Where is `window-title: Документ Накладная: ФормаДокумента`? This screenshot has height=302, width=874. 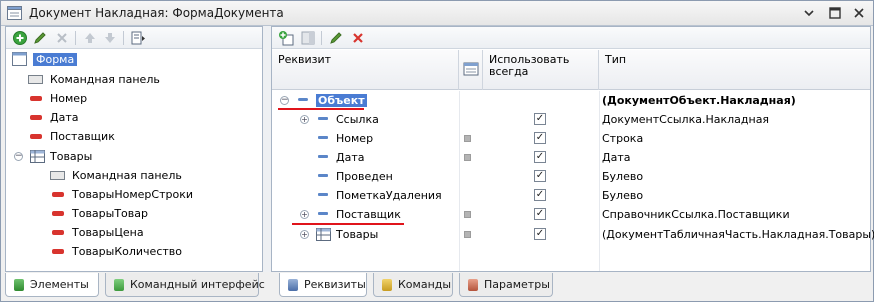 window-title: Документ Накладная: ФормаДокумента is located at coordinates (156, 13).